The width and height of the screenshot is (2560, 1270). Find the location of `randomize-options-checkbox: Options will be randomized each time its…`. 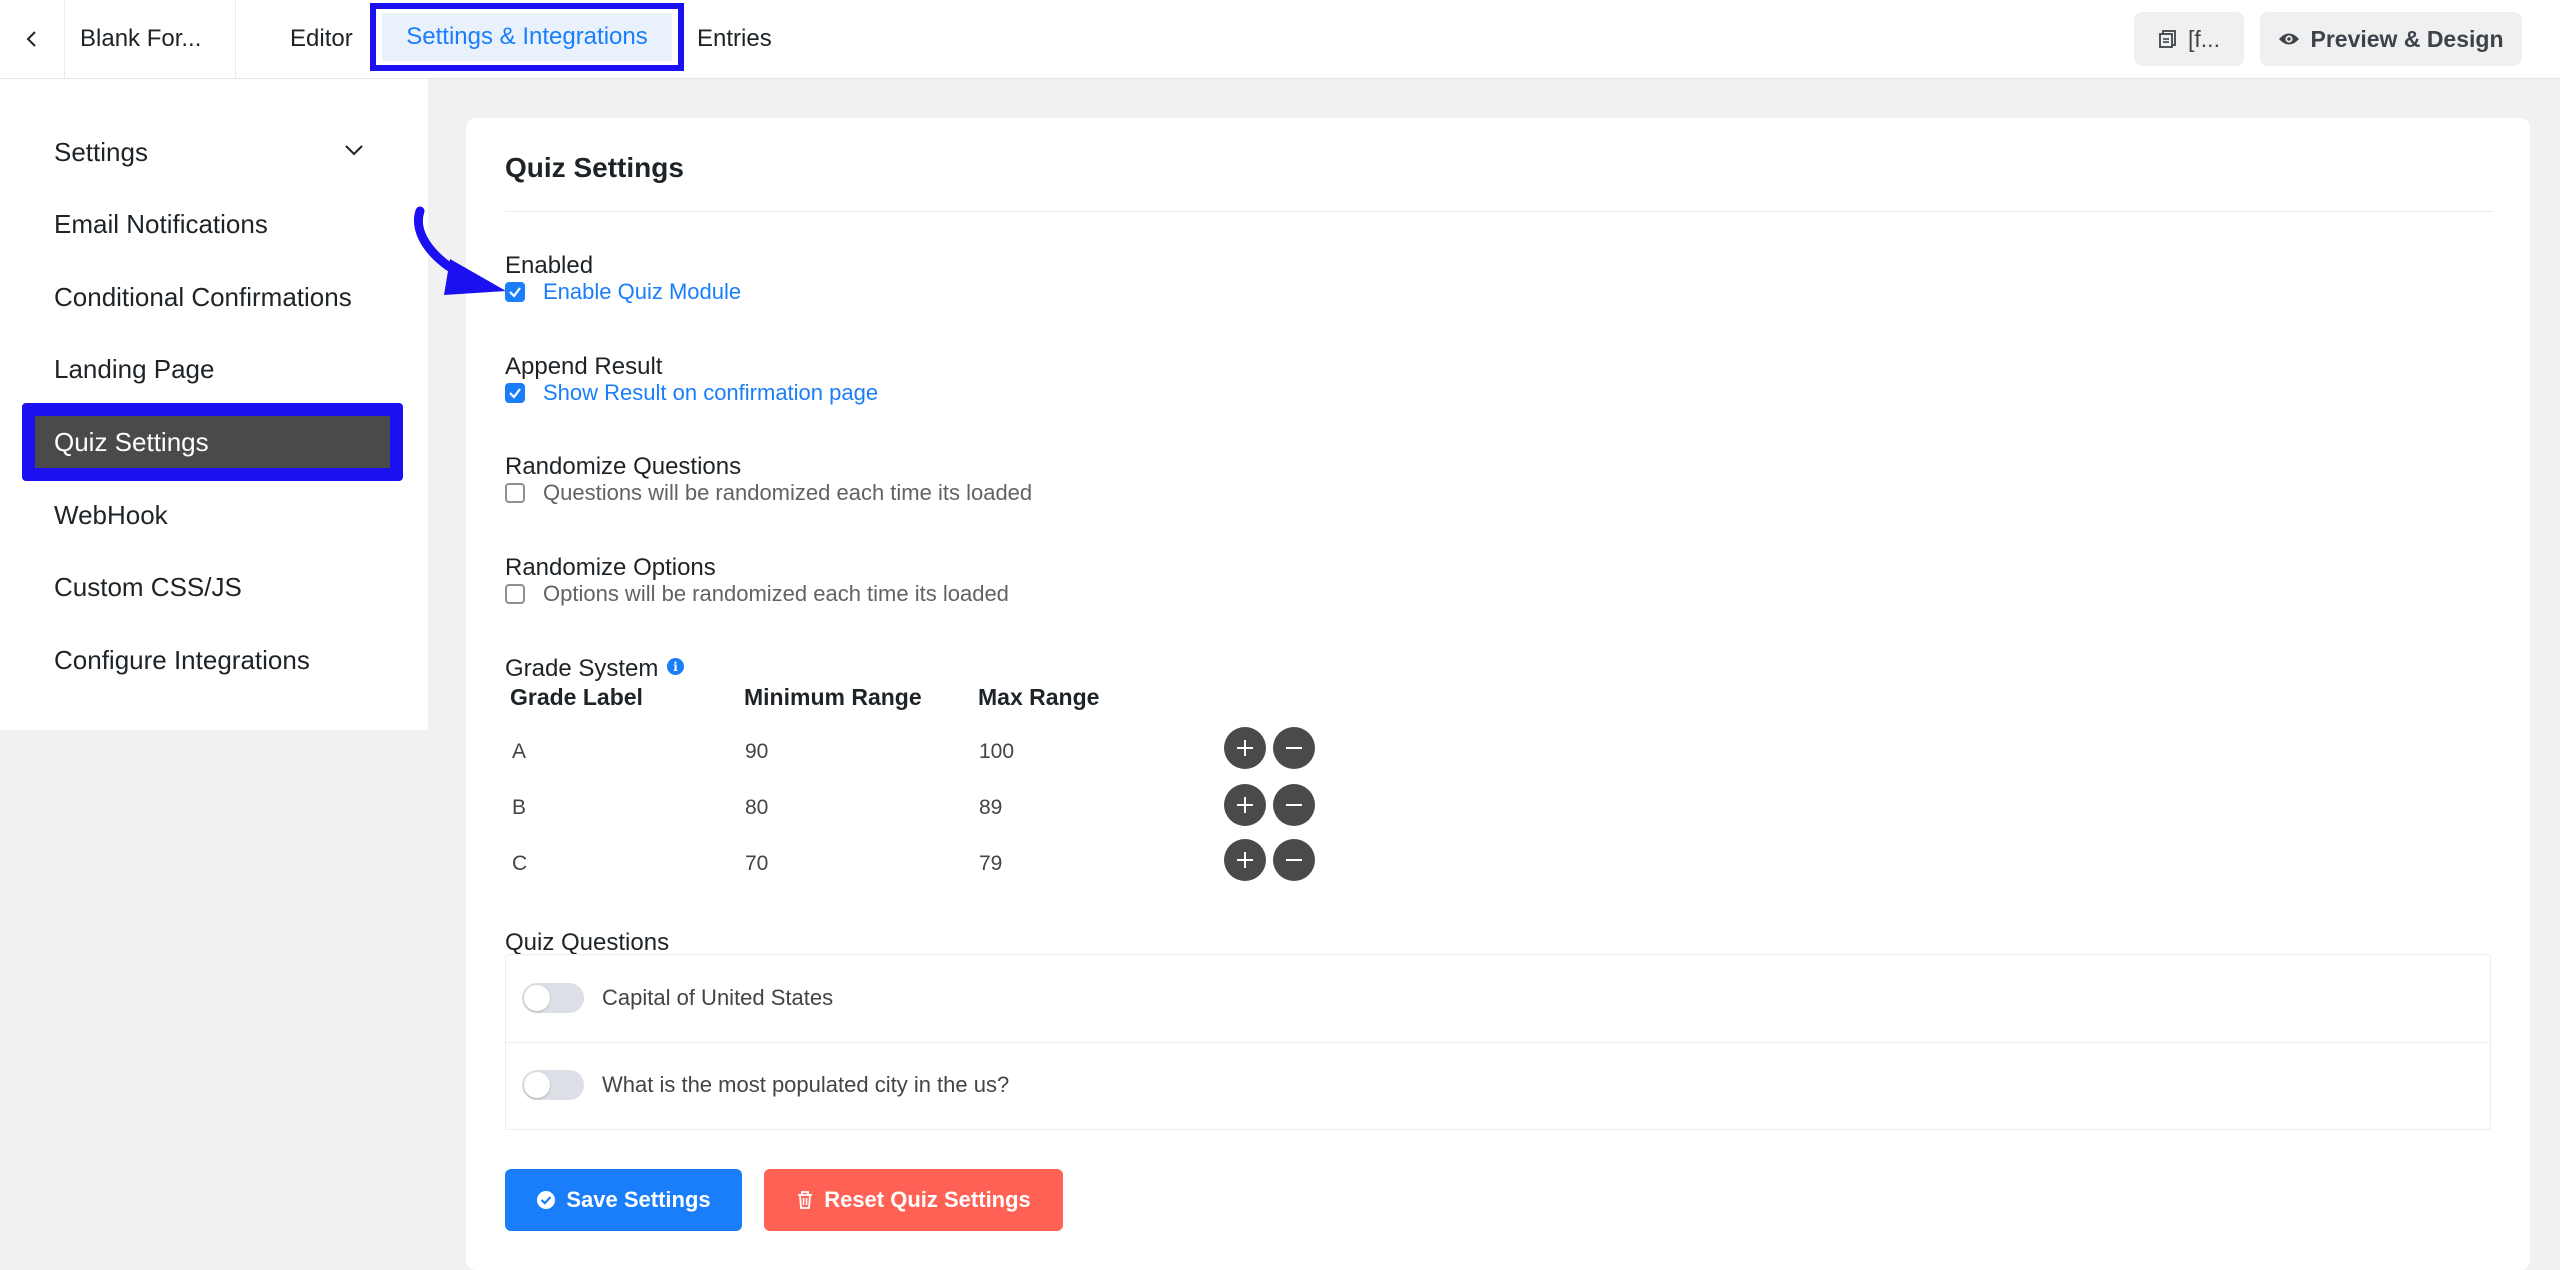

randomize-options-checkbox: Options will be randomized each time its… is located at coordinates (757, 594).